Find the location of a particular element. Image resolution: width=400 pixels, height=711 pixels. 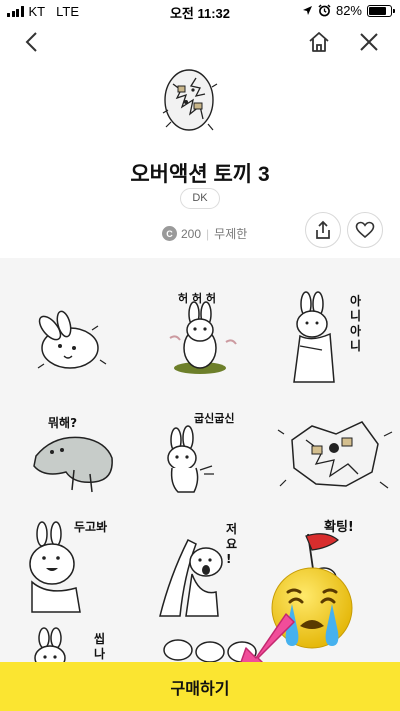

sticker-caption: 허 허 허 is located at coordinates (197, 298).